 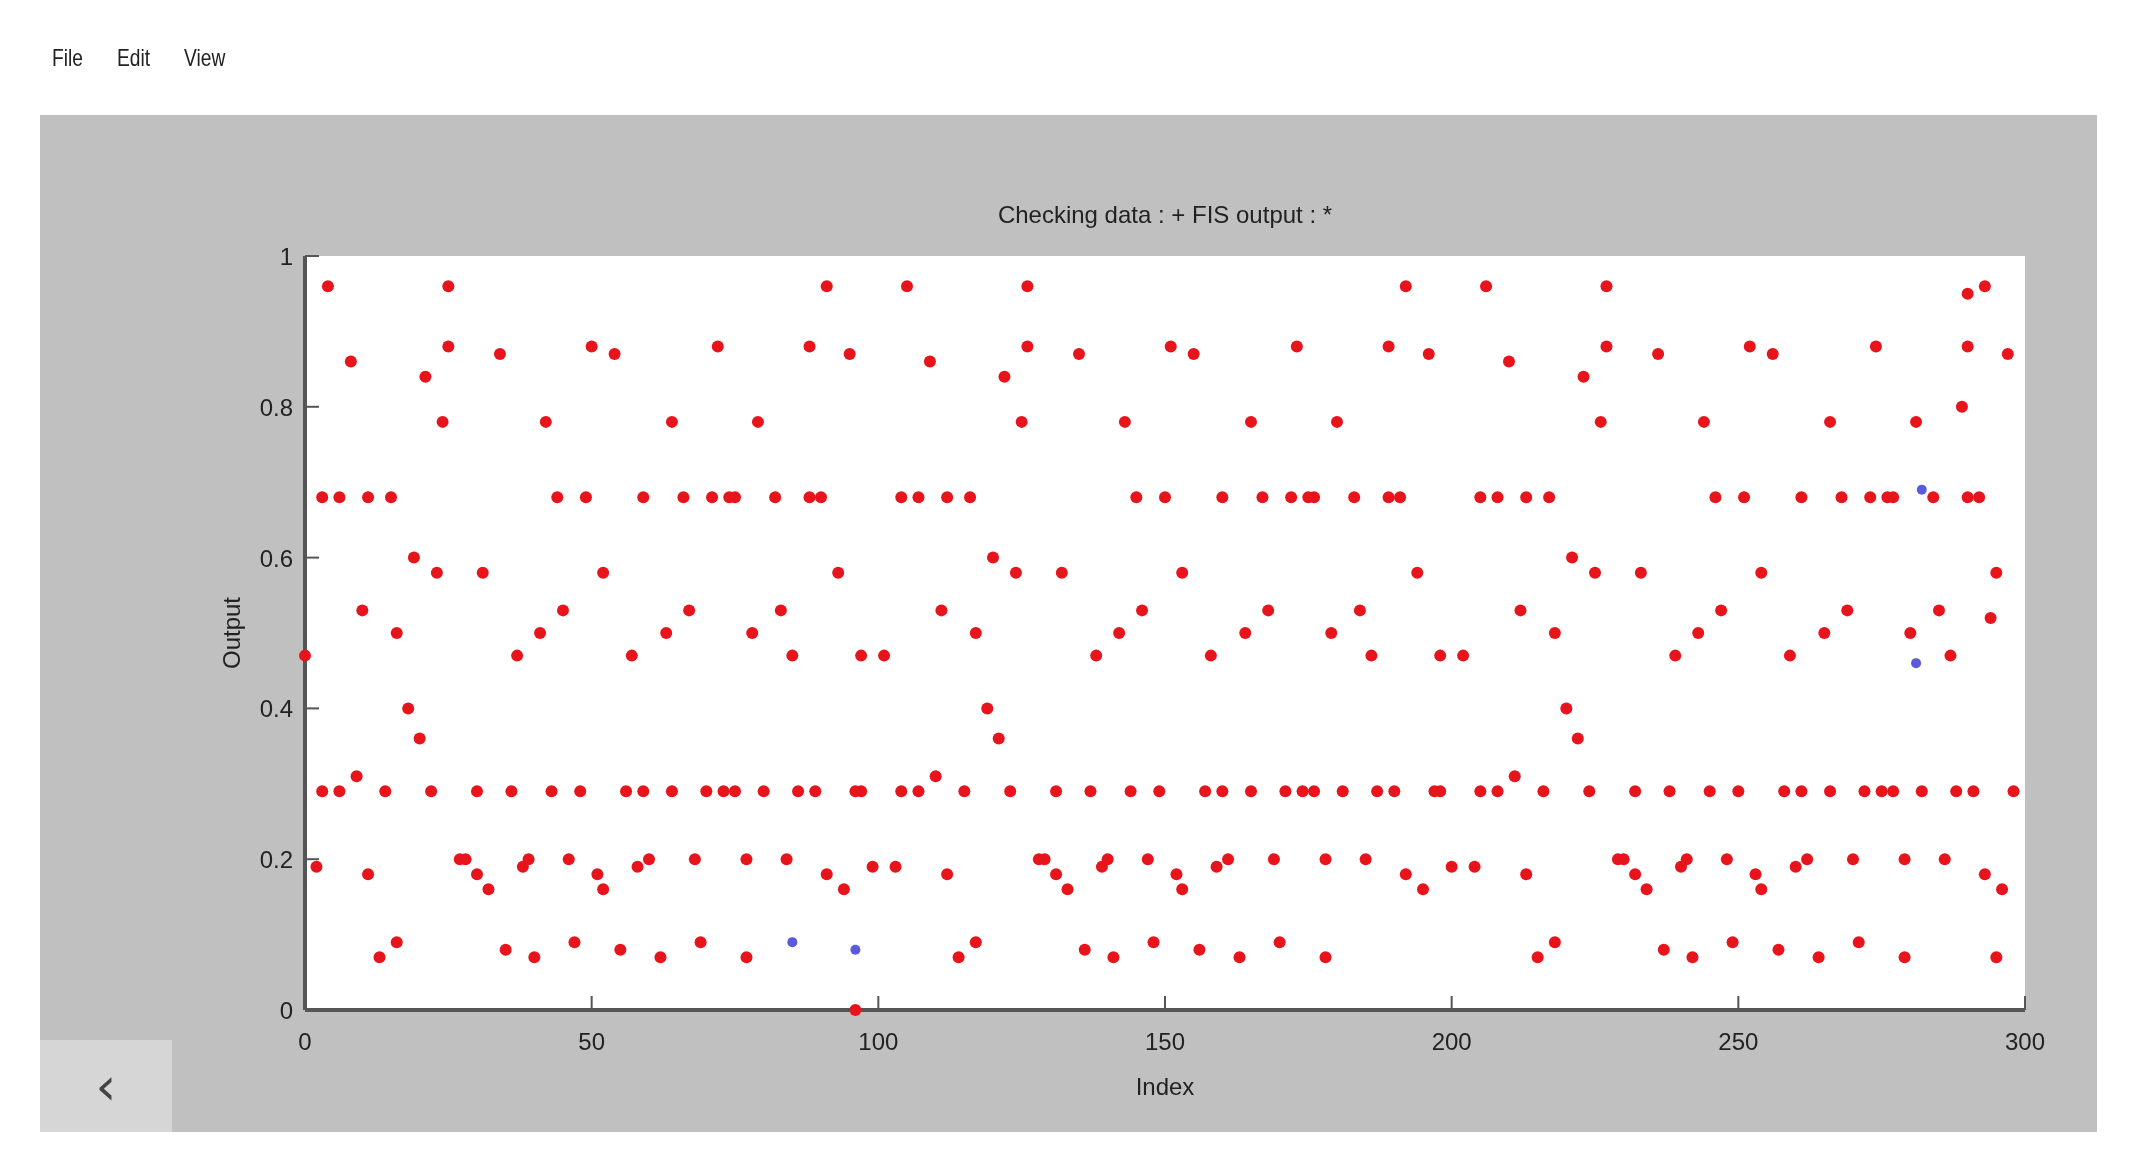 What do you see at coordinates (305, 1041) in the screenshot?
I see `tick-label: 0` at bounding box center [305, 1041].